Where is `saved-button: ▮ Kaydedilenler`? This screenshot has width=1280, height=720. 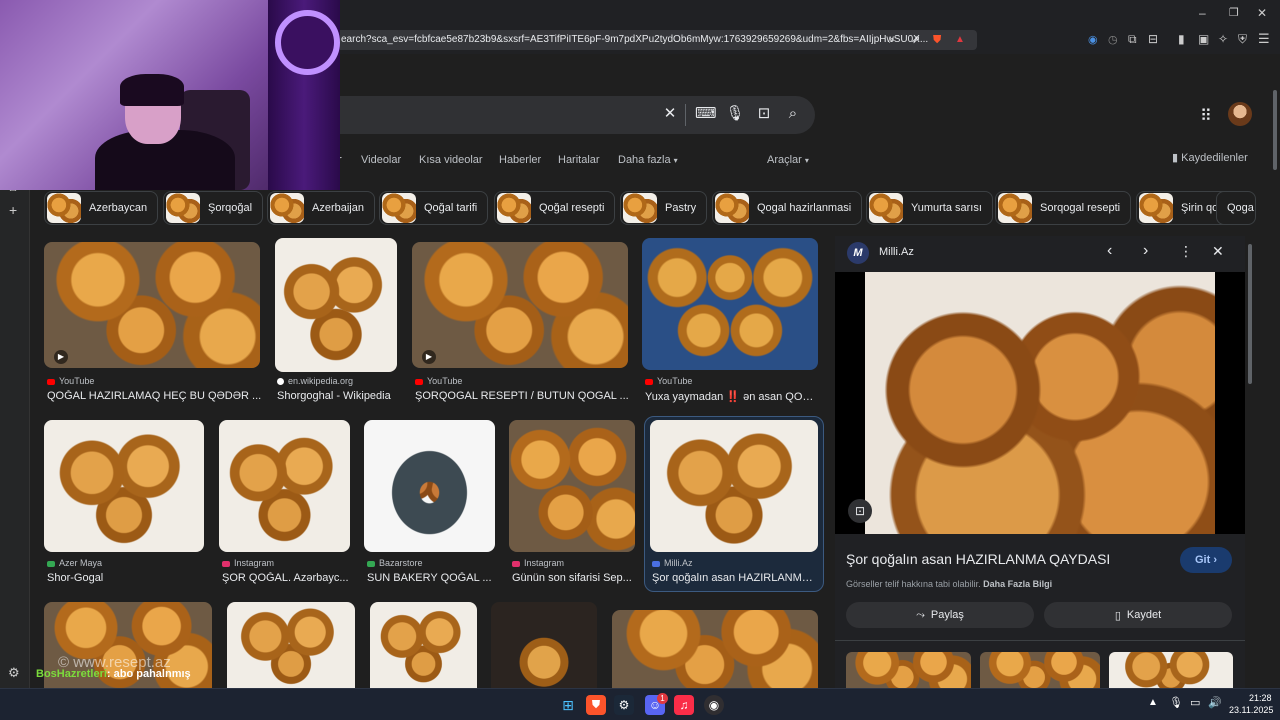 saved-button: ▮ Kaydedilenler is located at coordinates (1210, 157).